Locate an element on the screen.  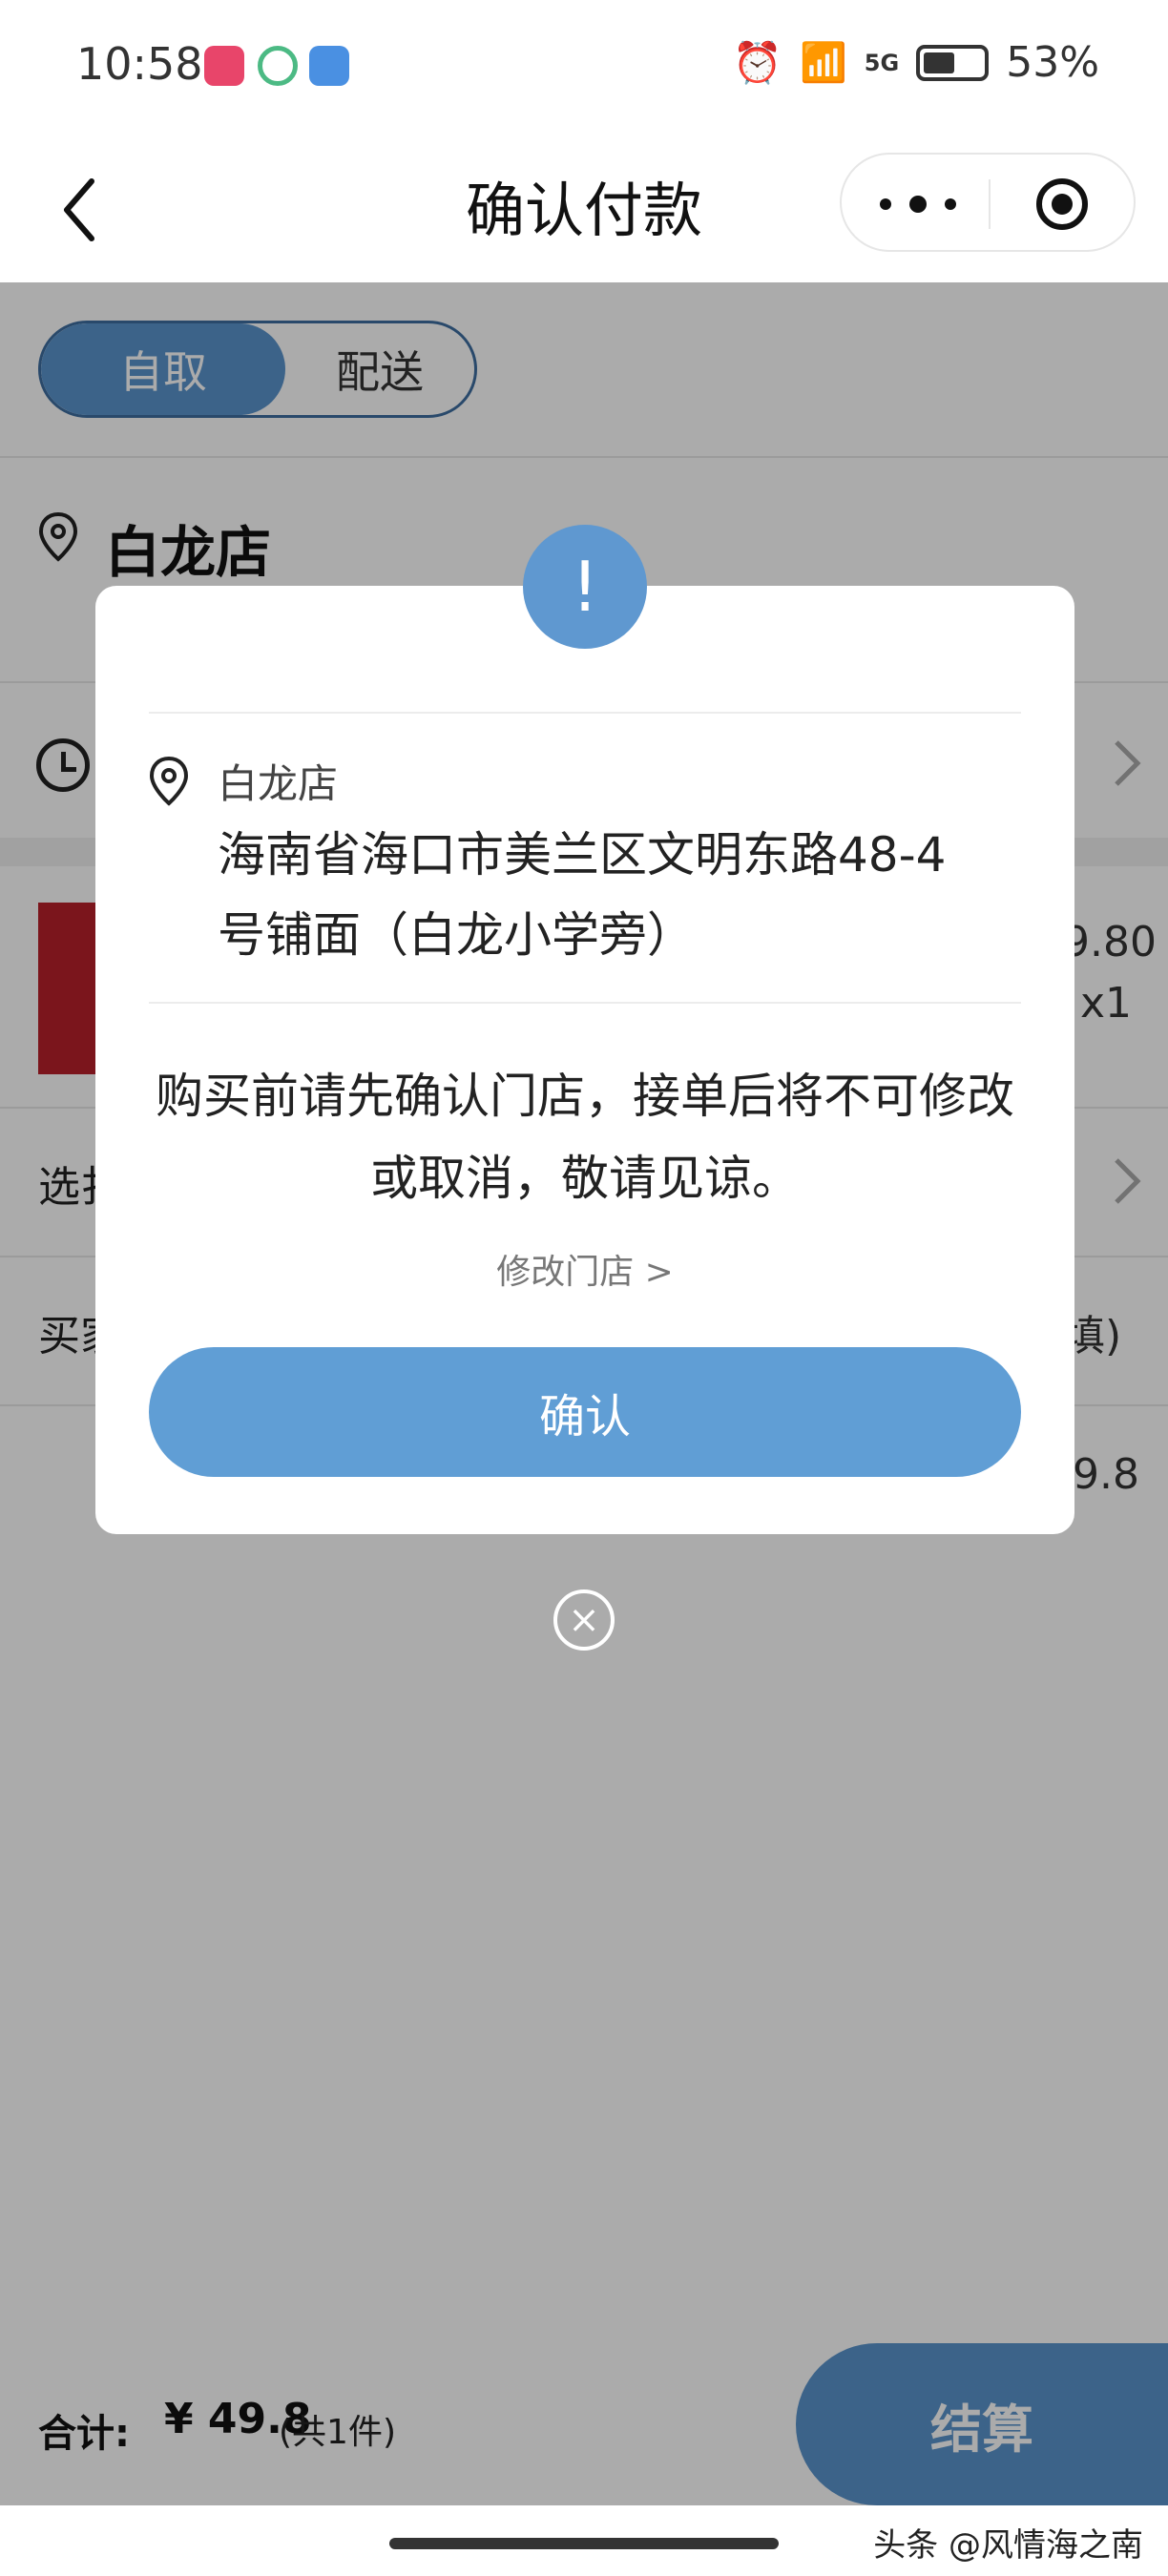
modal-store-name: 白龙店 is located at coordinates (278, 783).